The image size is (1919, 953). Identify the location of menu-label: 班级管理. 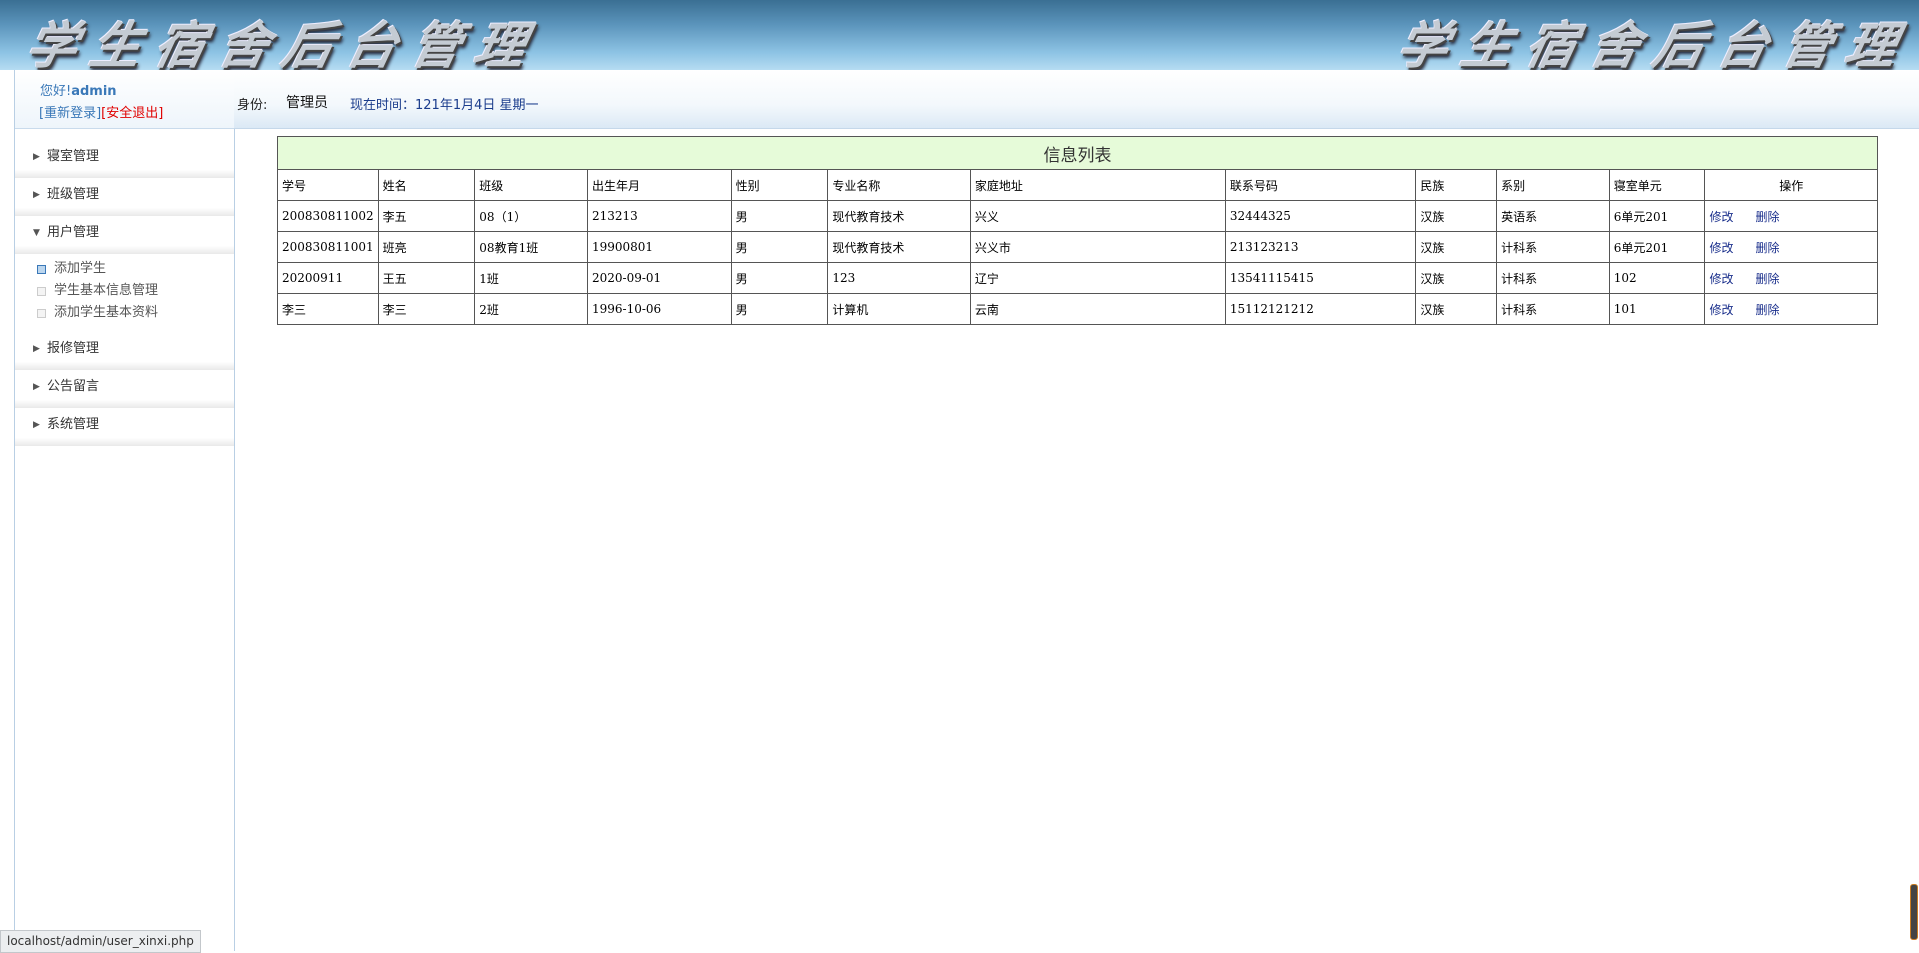
(73, 194).